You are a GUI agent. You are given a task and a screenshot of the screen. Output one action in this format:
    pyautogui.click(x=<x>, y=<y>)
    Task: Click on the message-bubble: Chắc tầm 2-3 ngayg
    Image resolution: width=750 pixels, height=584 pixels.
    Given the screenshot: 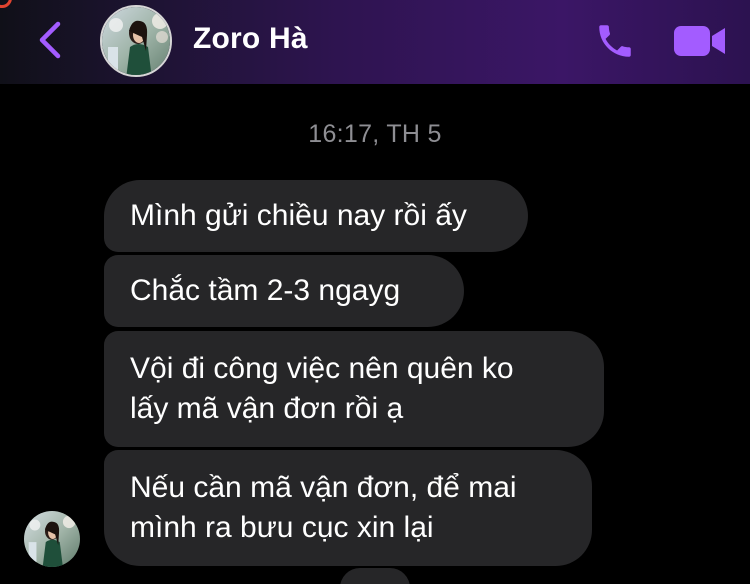 What is the action you would take?
    pyautogui.click(x=284, y=291)
    